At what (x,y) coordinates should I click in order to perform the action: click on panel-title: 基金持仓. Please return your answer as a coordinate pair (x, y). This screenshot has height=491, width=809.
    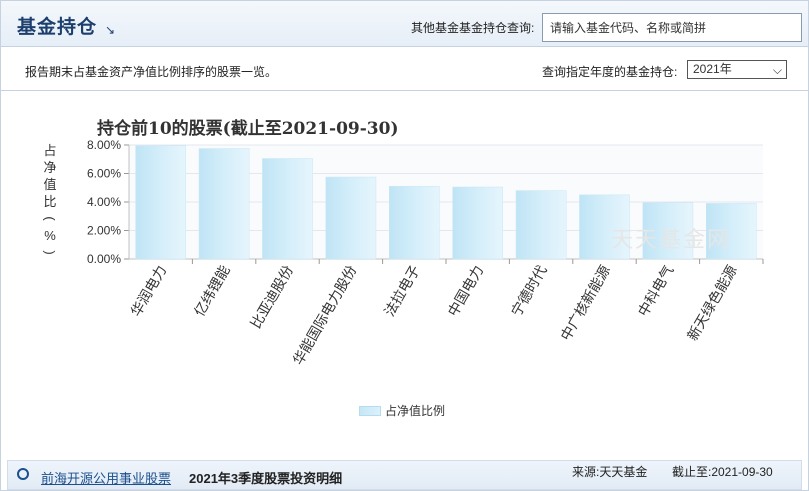
    Looking at the image, I should click on (57, 27).